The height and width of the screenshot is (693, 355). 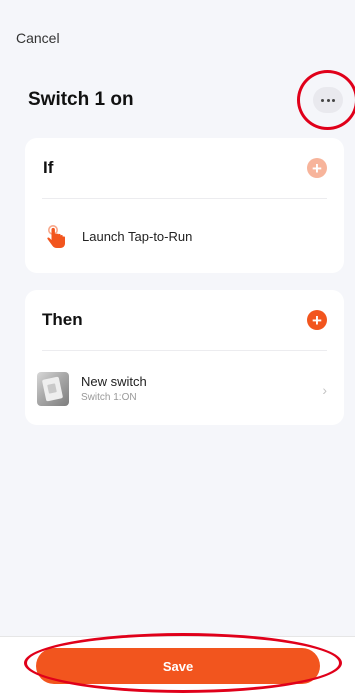 I want to click on chevron-right-icon: ›, so click(x=324, y=390).